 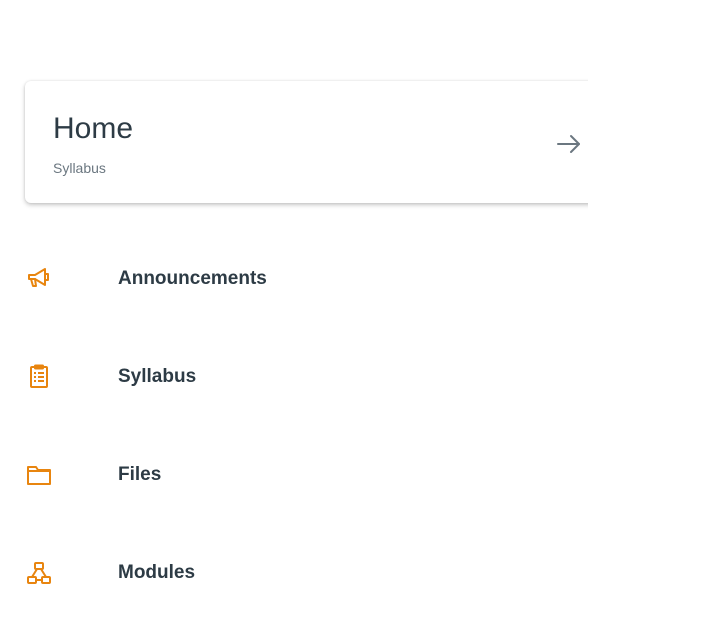 What do you see at coordinates (140, 474) in the screenshot?
I see `menu-label-files: Files` at bounding box center [140, 474].